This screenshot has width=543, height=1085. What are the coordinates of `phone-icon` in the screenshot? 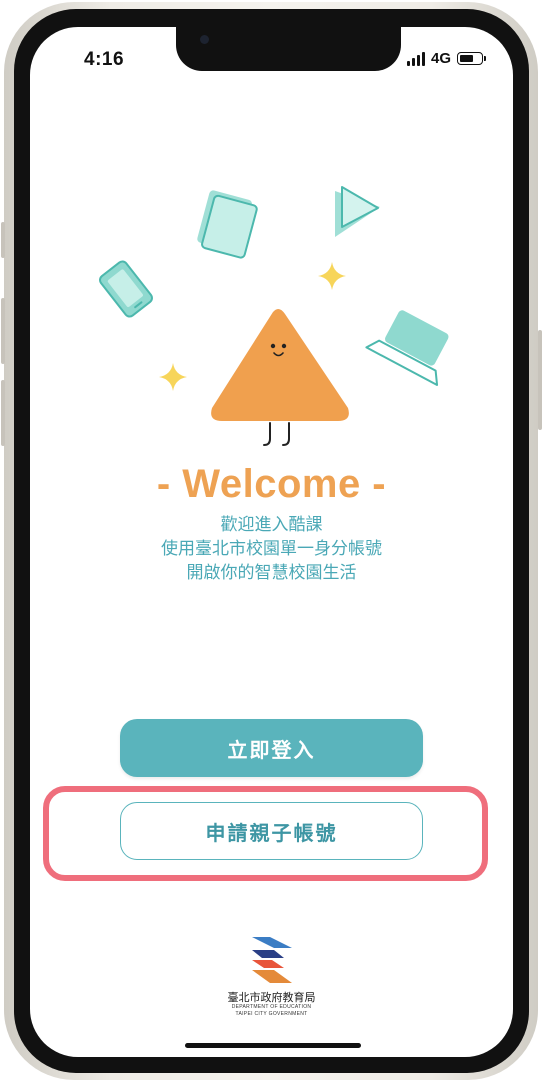 It's located at (126, 289).